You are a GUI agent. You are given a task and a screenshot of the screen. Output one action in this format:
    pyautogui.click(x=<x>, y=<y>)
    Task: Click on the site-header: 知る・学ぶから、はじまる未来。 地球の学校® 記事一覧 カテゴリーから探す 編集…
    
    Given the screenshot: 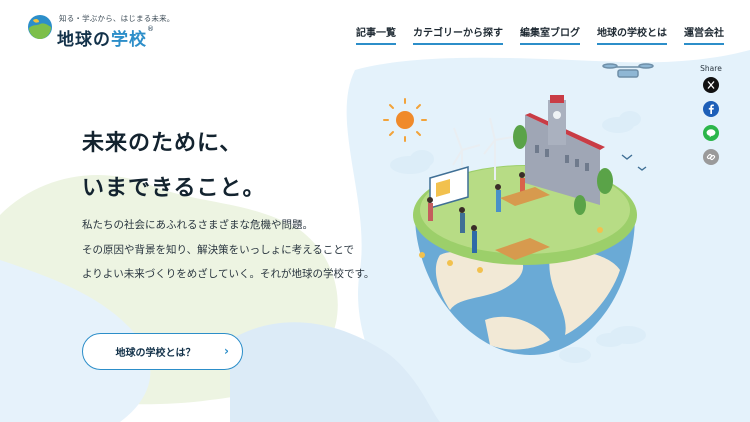 What is the action you would take?
    pyautogui.click(x=375, y=26)
    